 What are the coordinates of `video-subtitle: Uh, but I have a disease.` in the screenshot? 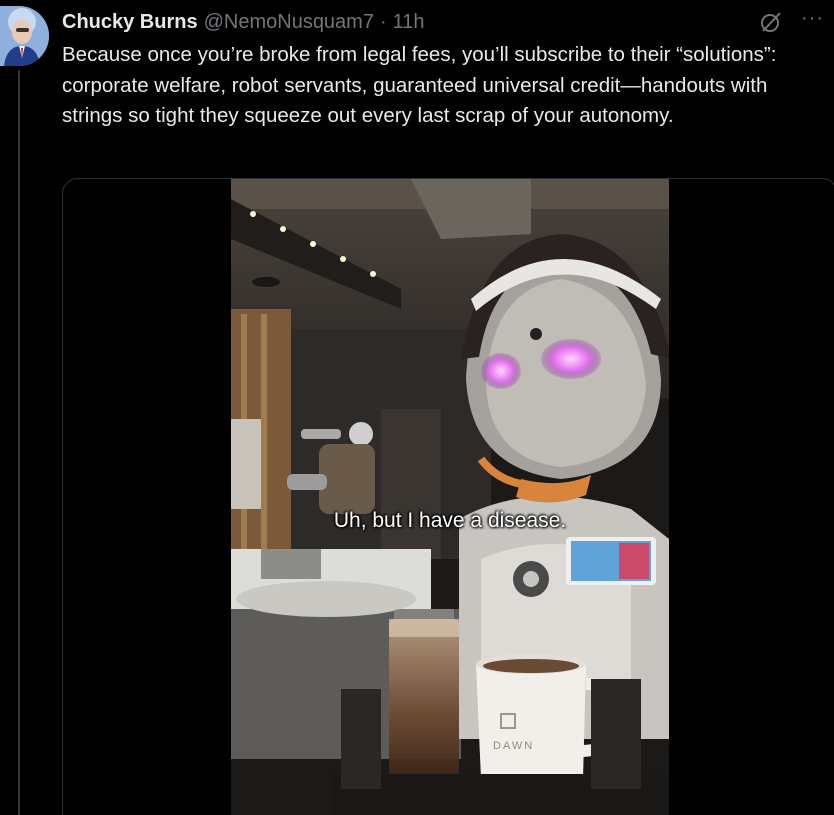 It's located at (450, 520).